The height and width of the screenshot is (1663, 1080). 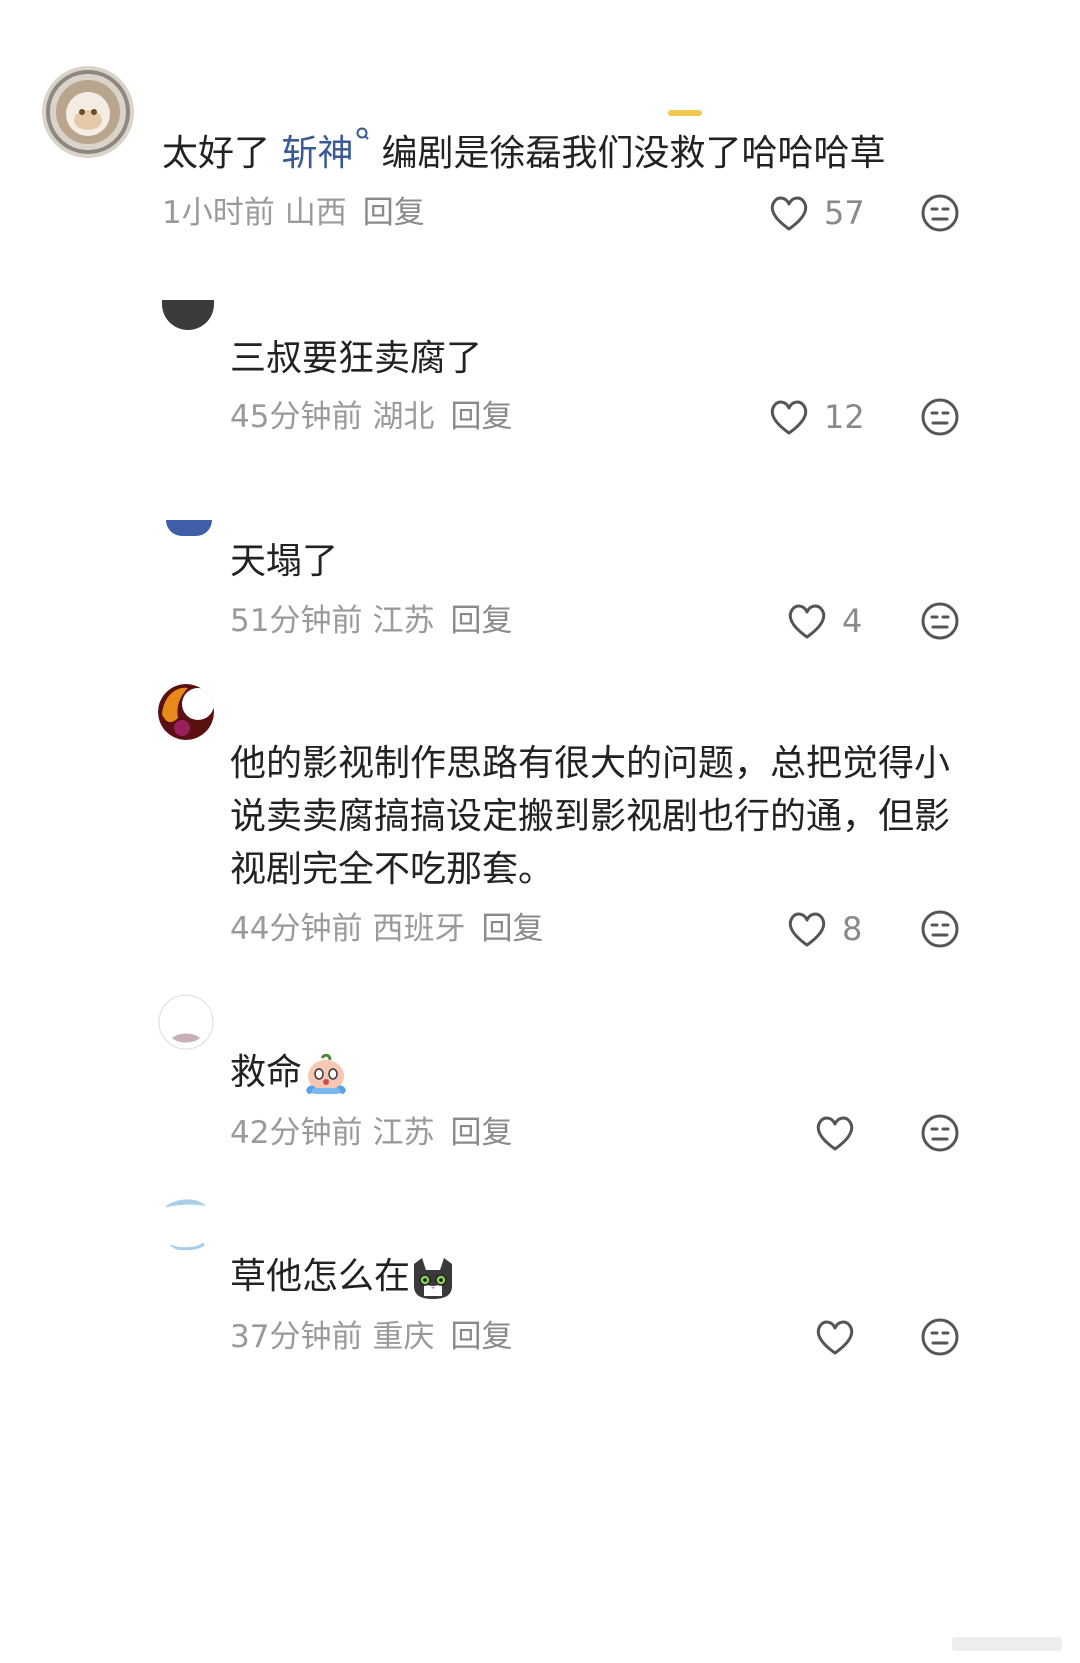 What do you see at coordinates (433, 1278) in the screenshot?
I see `cat-face-emoji` at bounding box center [433, 1278].